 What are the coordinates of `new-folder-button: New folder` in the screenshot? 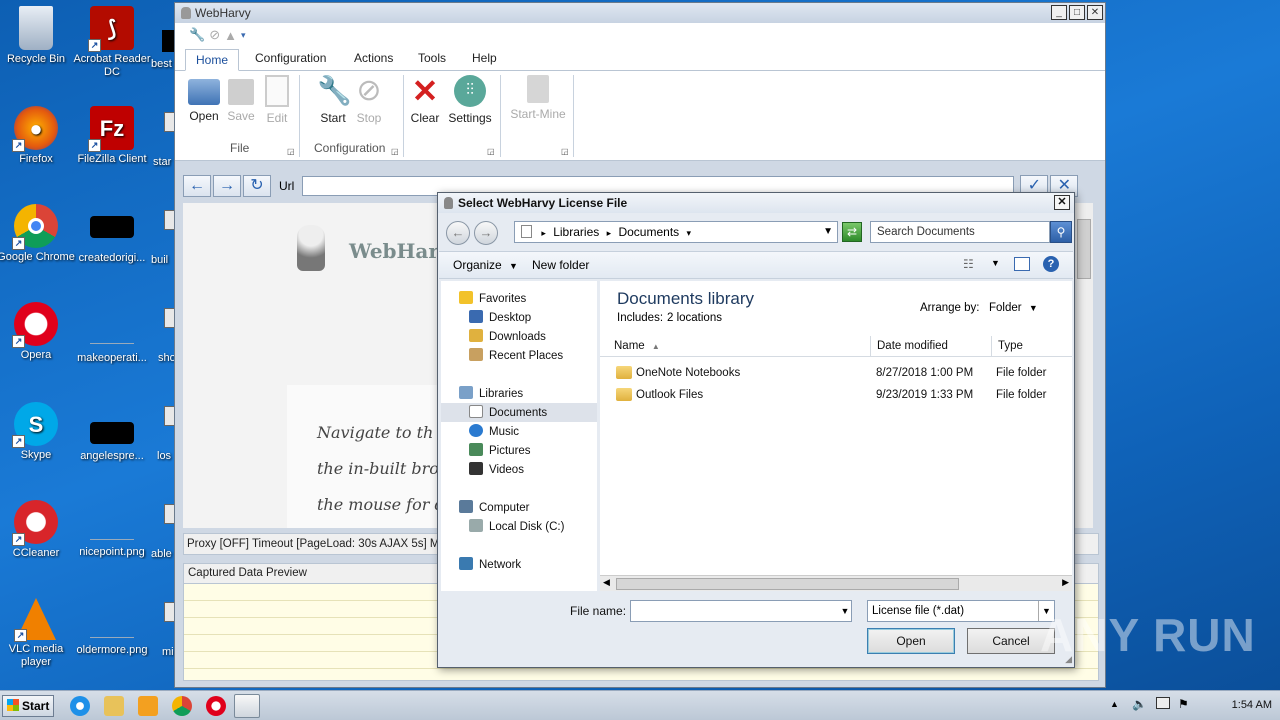 It's located at (560, 265).